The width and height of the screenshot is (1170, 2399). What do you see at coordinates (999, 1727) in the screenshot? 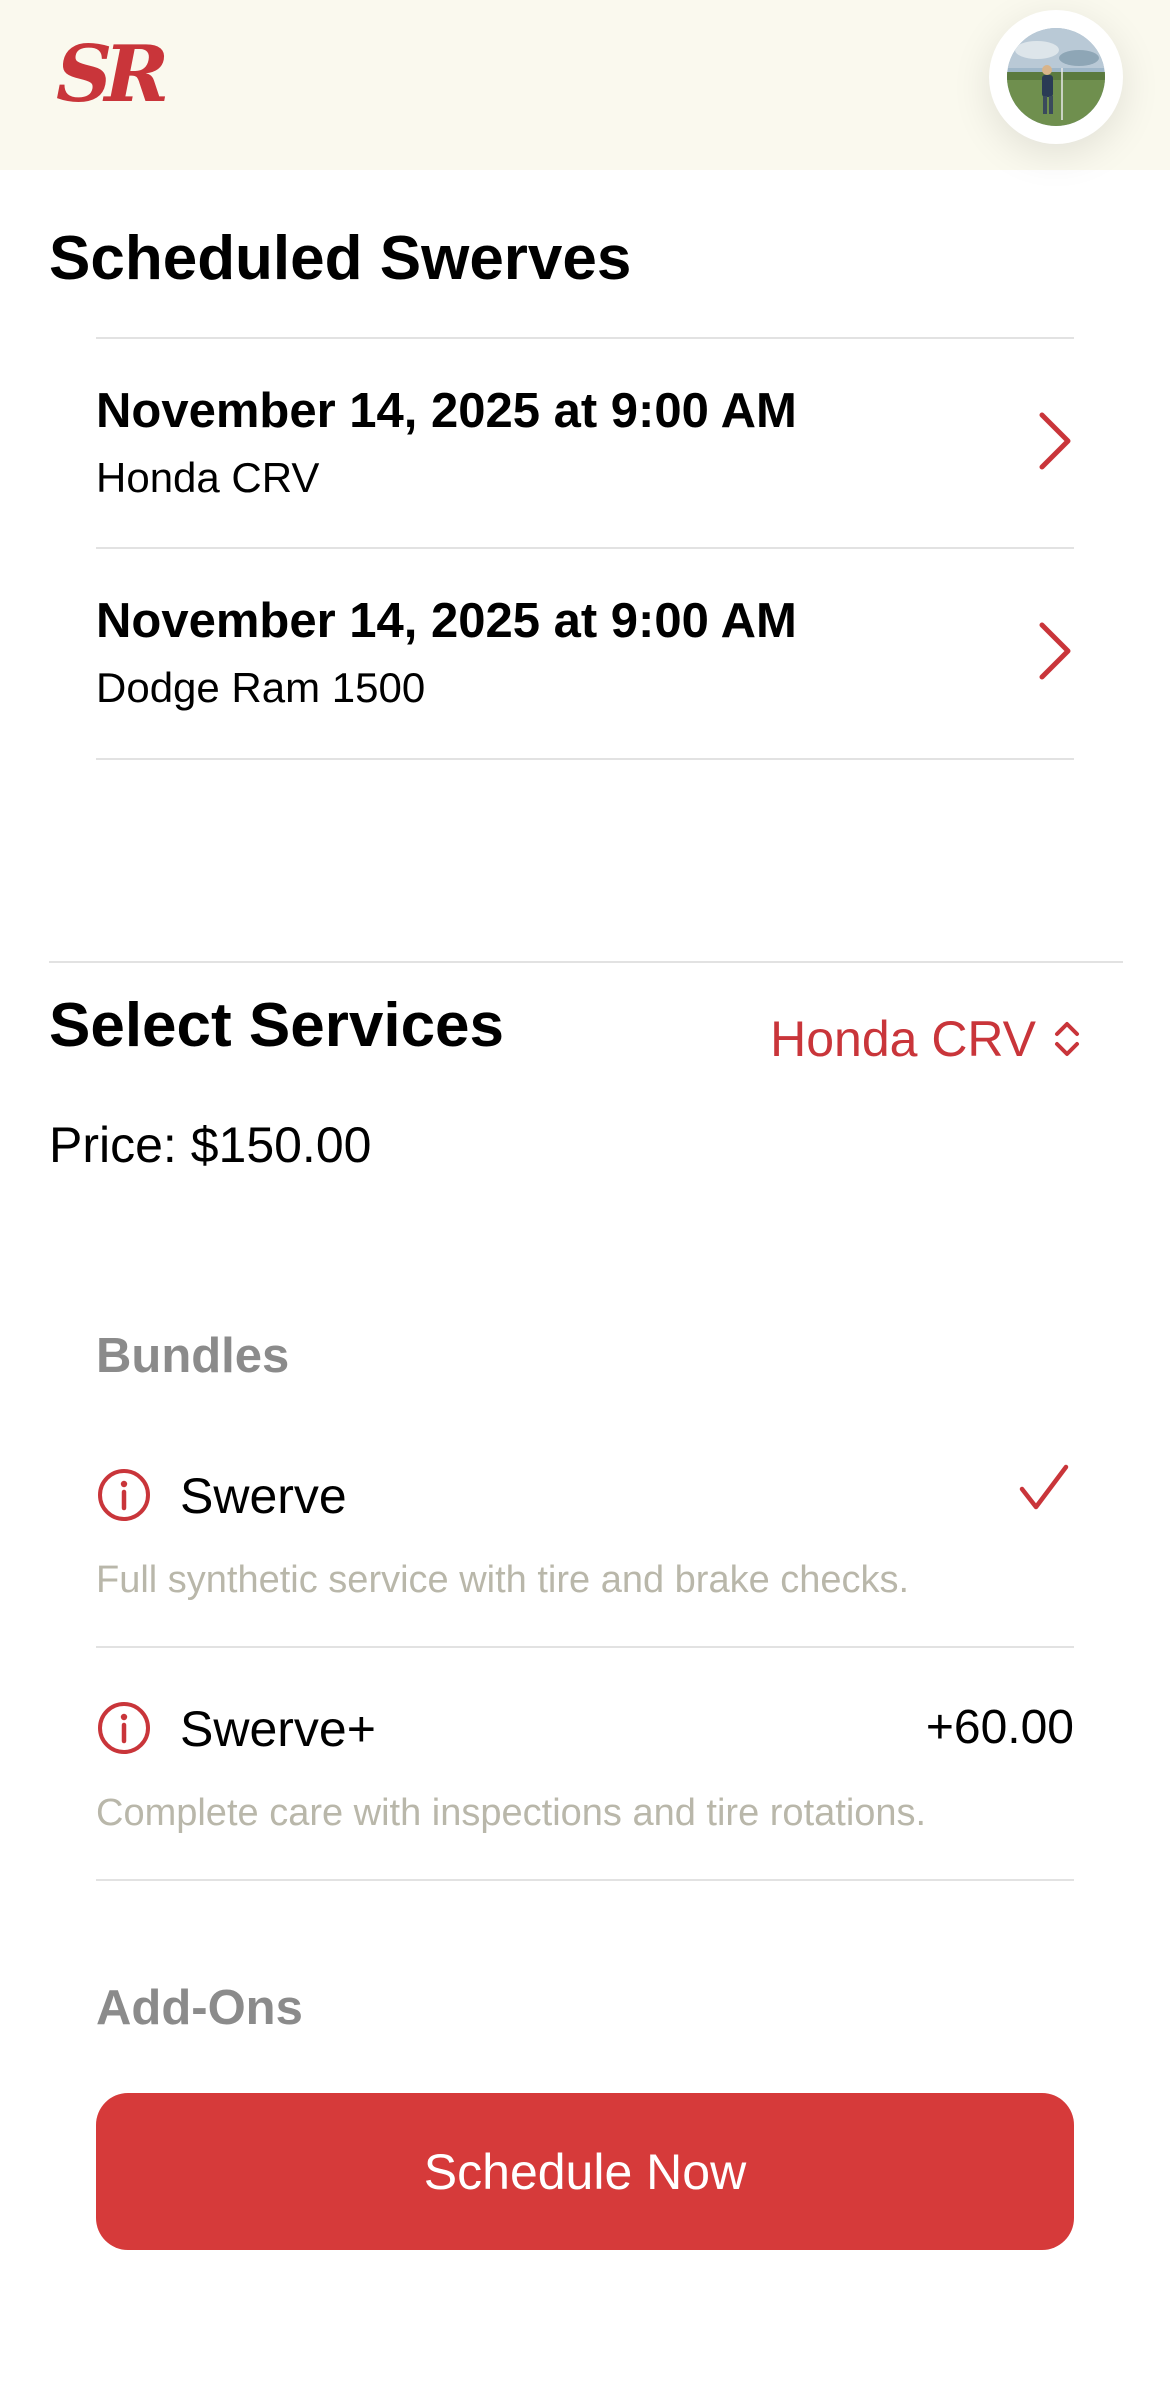
I see `bundle-price-delta: +60.00` at bounding box center [999, 1727].